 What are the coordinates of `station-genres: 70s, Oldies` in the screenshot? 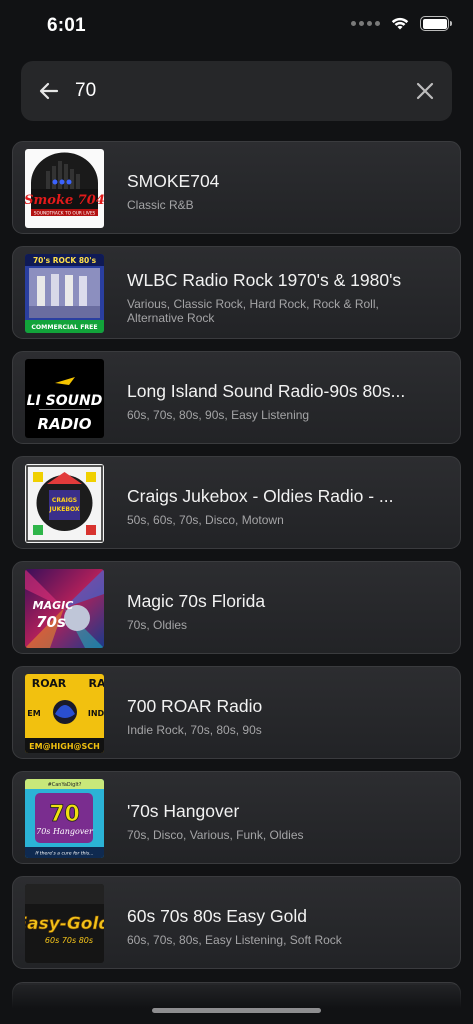 It's located at (157, 625).